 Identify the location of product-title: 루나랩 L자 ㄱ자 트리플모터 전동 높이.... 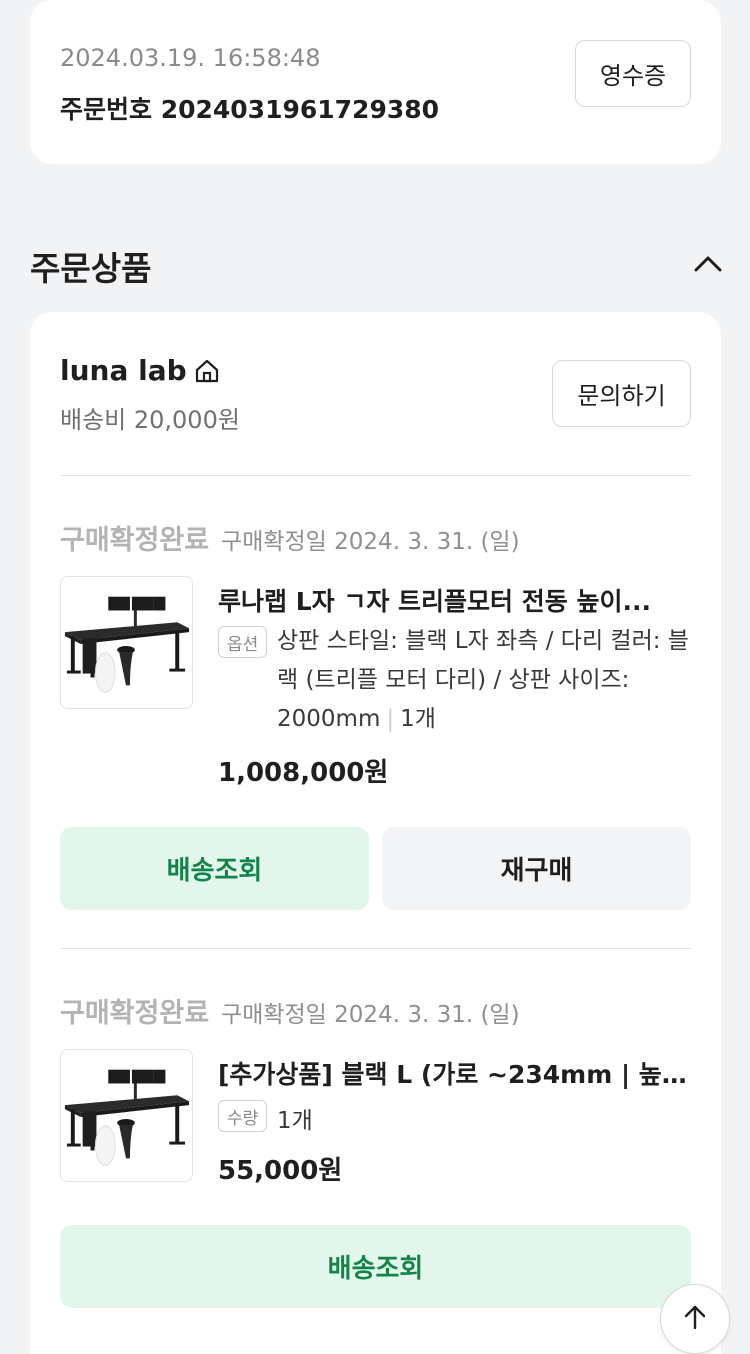
(453, 600).